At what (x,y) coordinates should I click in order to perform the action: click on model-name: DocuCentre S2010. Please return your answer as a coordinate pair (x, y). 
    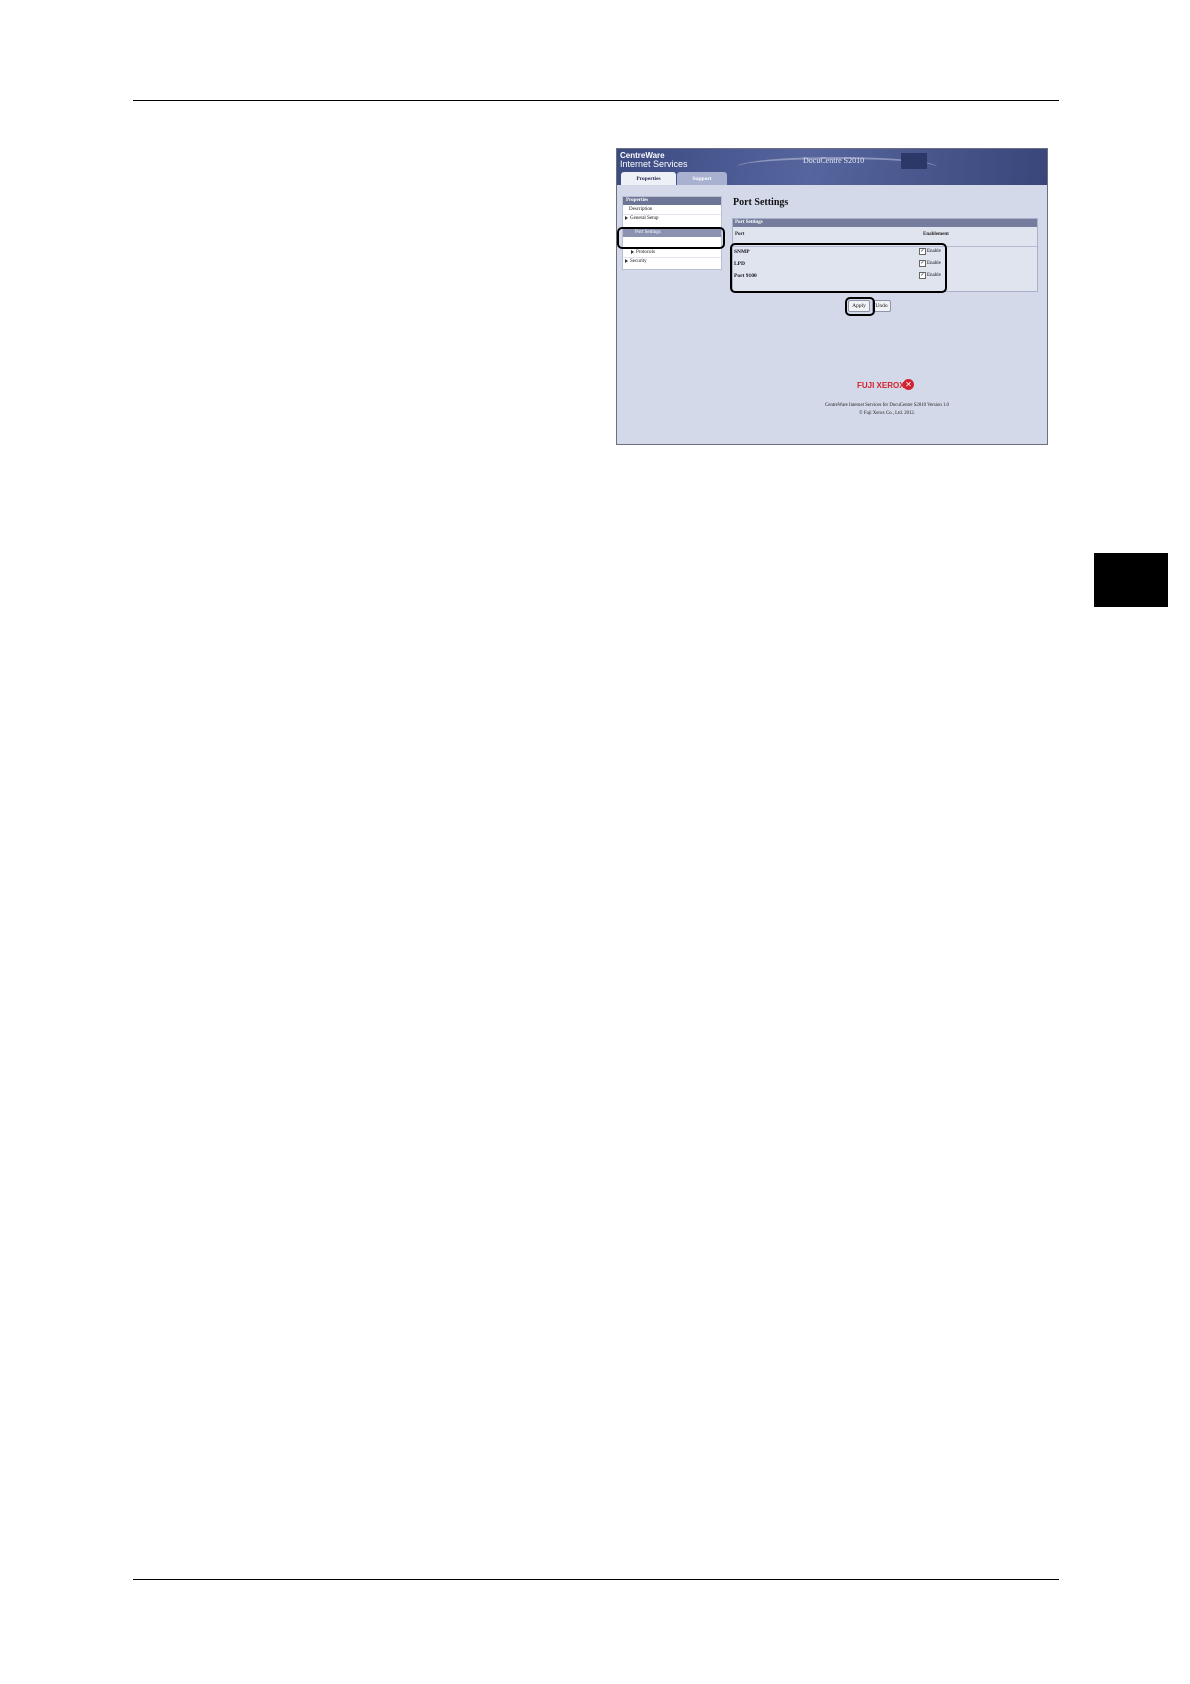
    Looking at the image, I should click on (834, 160).